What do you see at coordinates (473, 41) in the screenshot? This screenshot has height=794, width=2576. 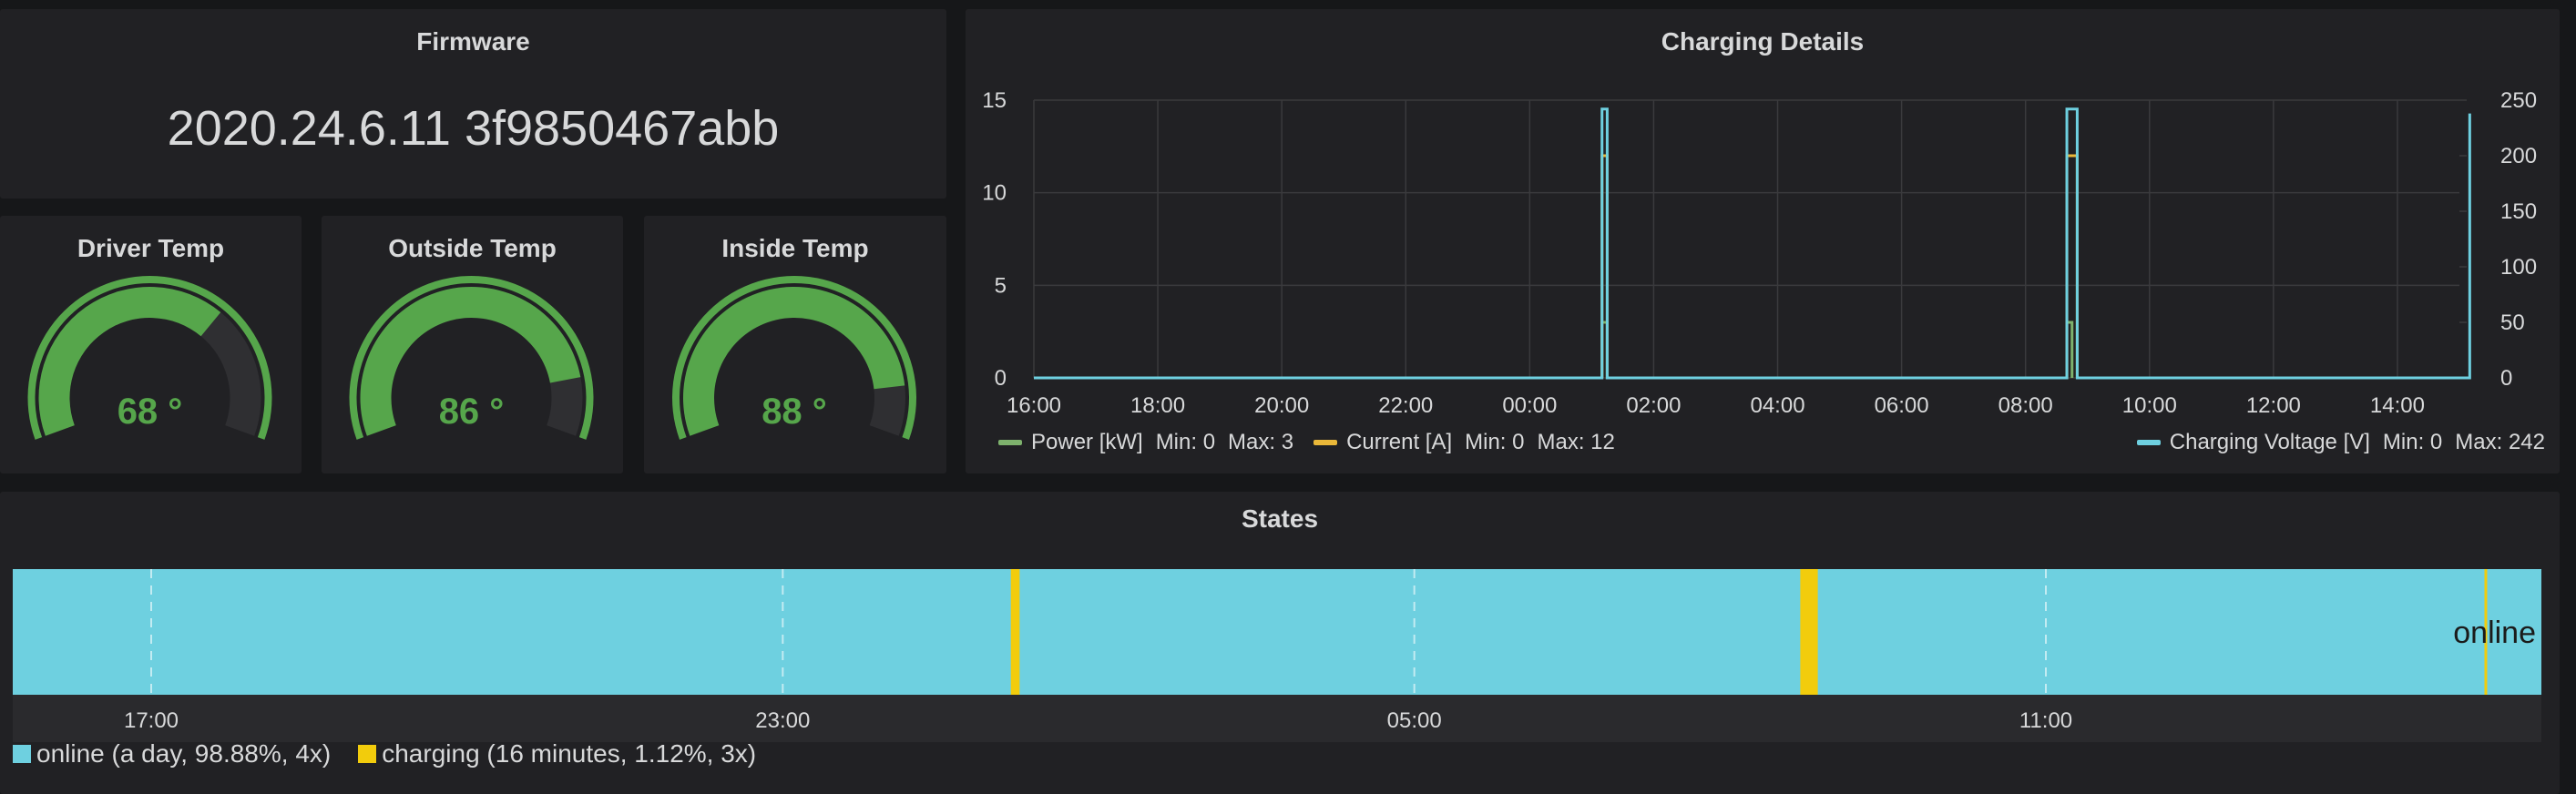 I see `firmware-panel-title: Firmware` at bounding box center [473, 41].